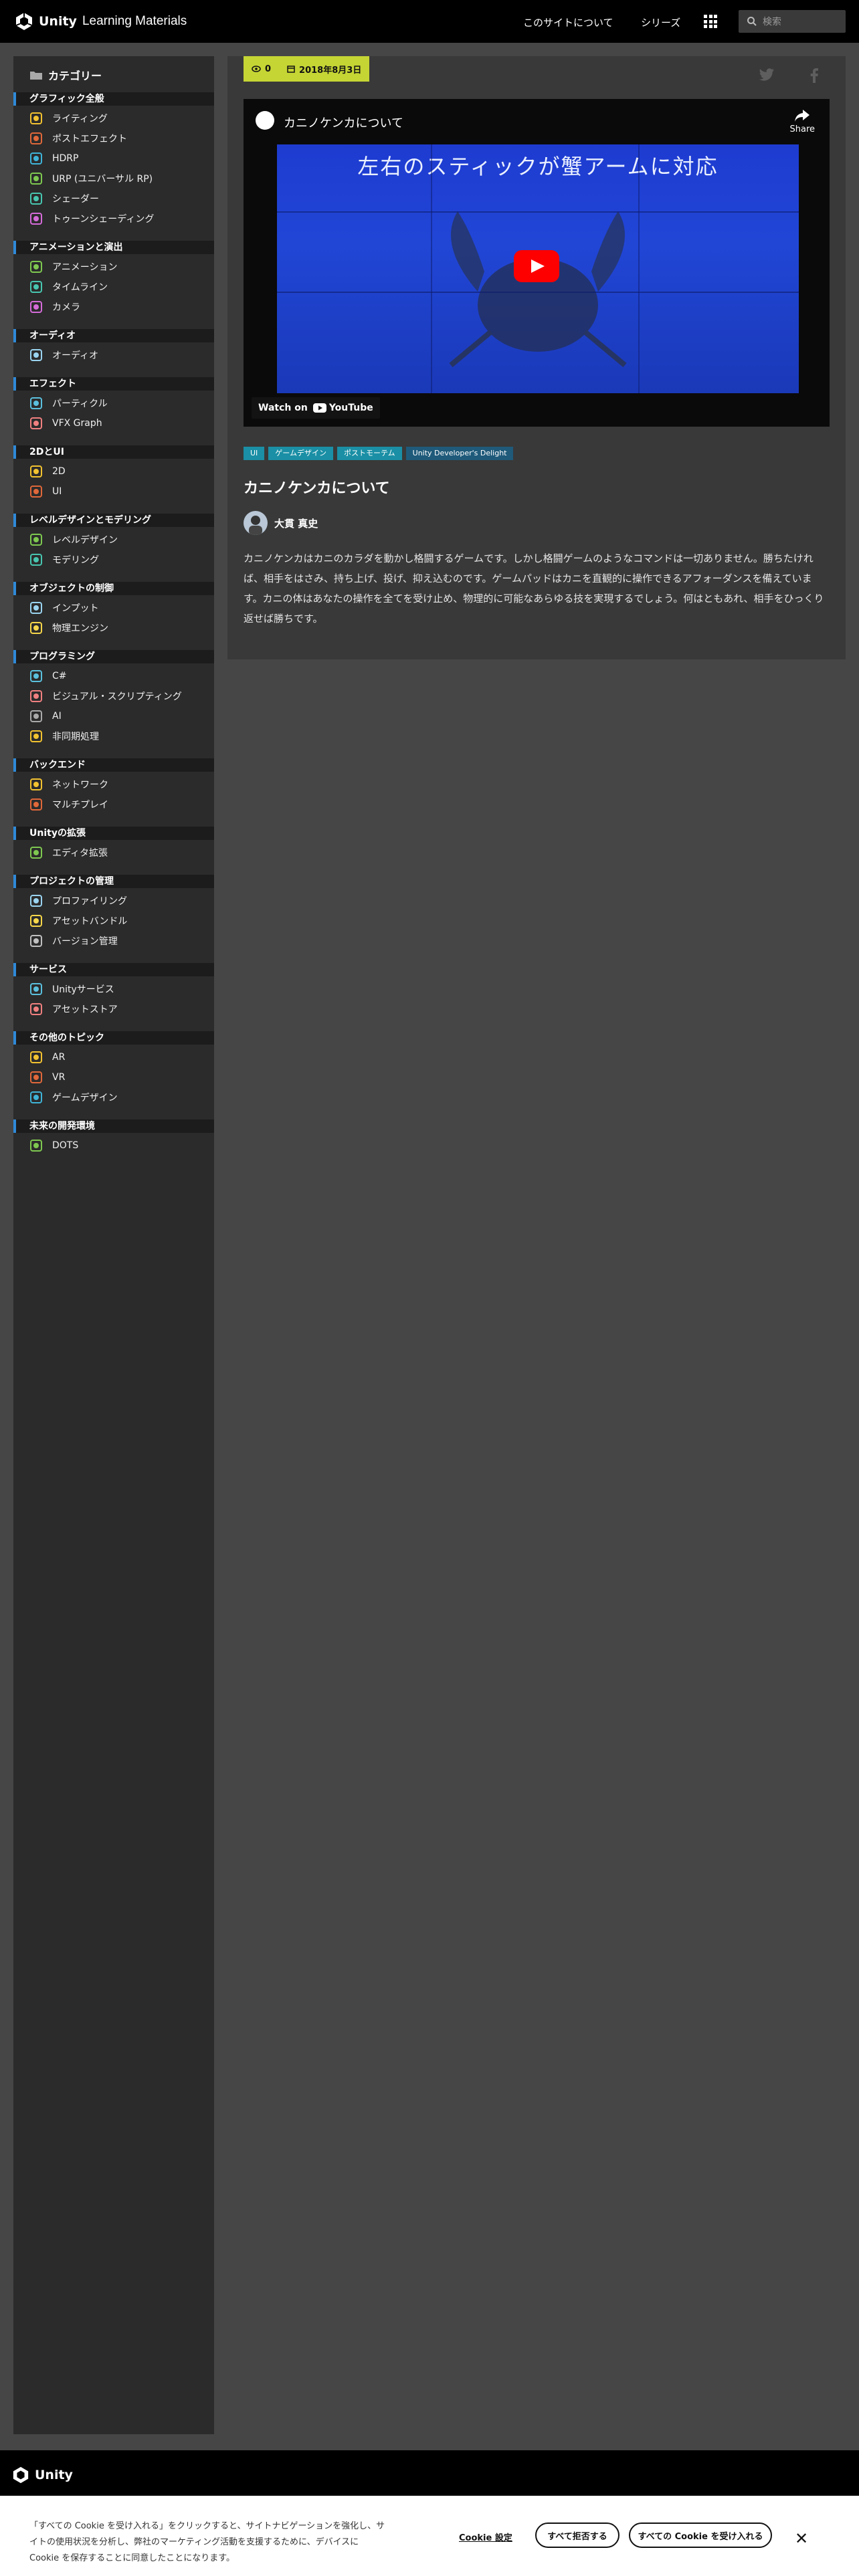 This screenshot has width=859, height=2576. Describe the element at coordinates (68, 118) in the screenshot. I see `sidebar-item: ライティング` at that location.